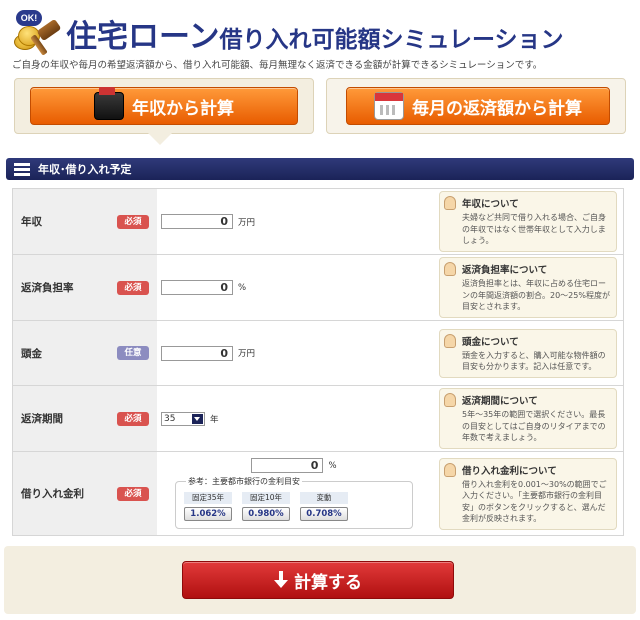  I want to click on field-label: 返済負担率, so click(47, 288).